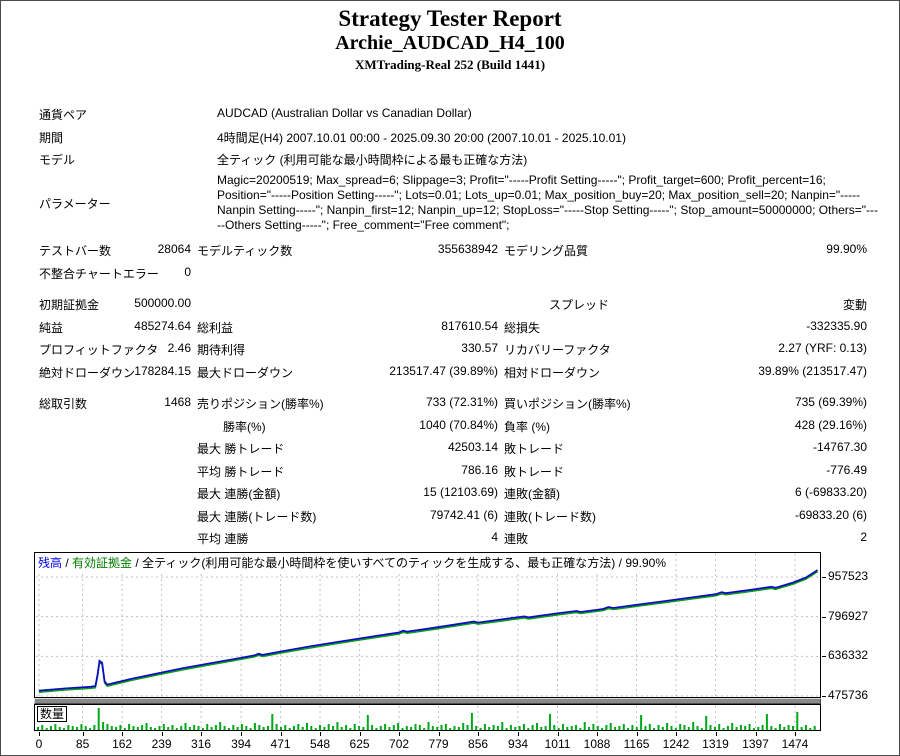 The width and height of the screenshot is (900, 756). Describe the element at coordinates (458, 425) in the screenshot. I see `stat-value-col2: 1040 (70.84%)` at that location.